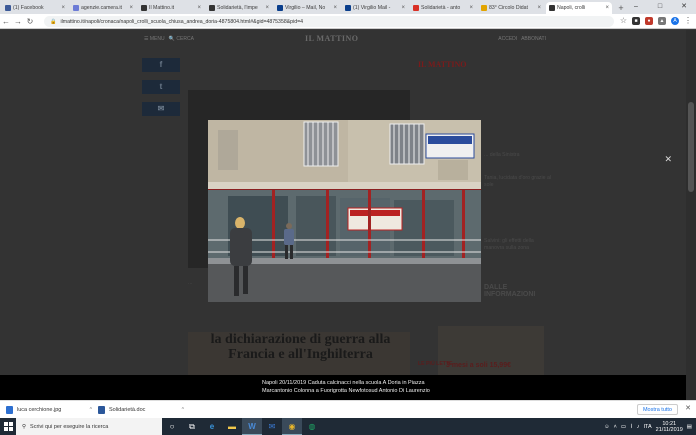  I want to click on tab-label: Solidarietà, l'impe, so click(237, 8).